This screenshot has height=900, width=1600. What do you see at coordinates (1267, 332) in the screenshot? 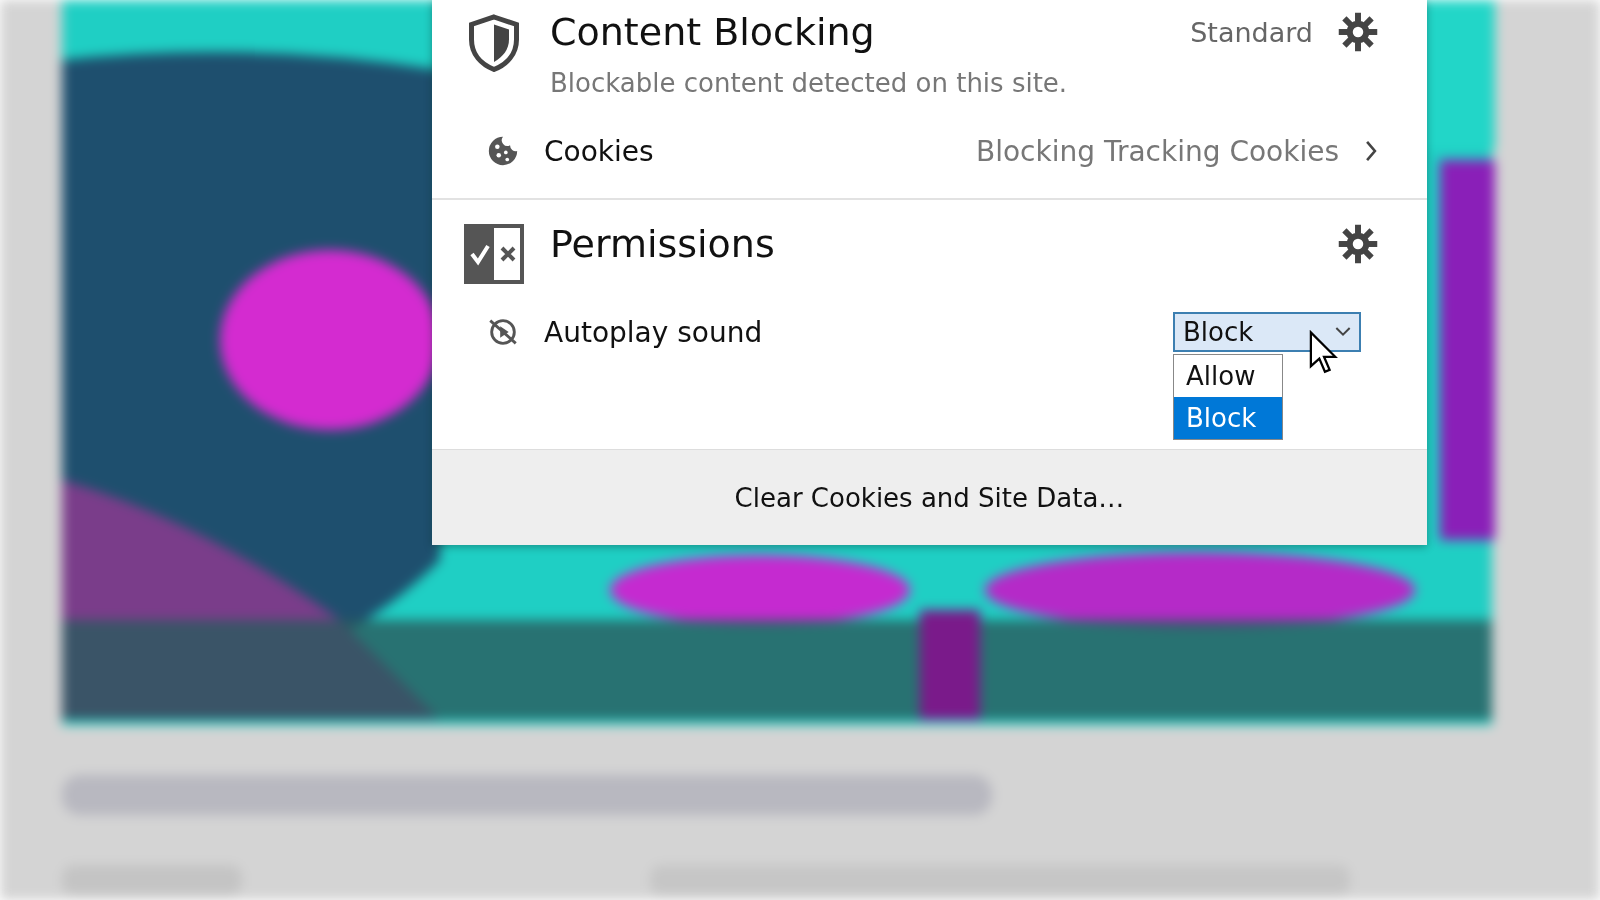
I see `dropdown: Block` at bounding box center [1267, 332].